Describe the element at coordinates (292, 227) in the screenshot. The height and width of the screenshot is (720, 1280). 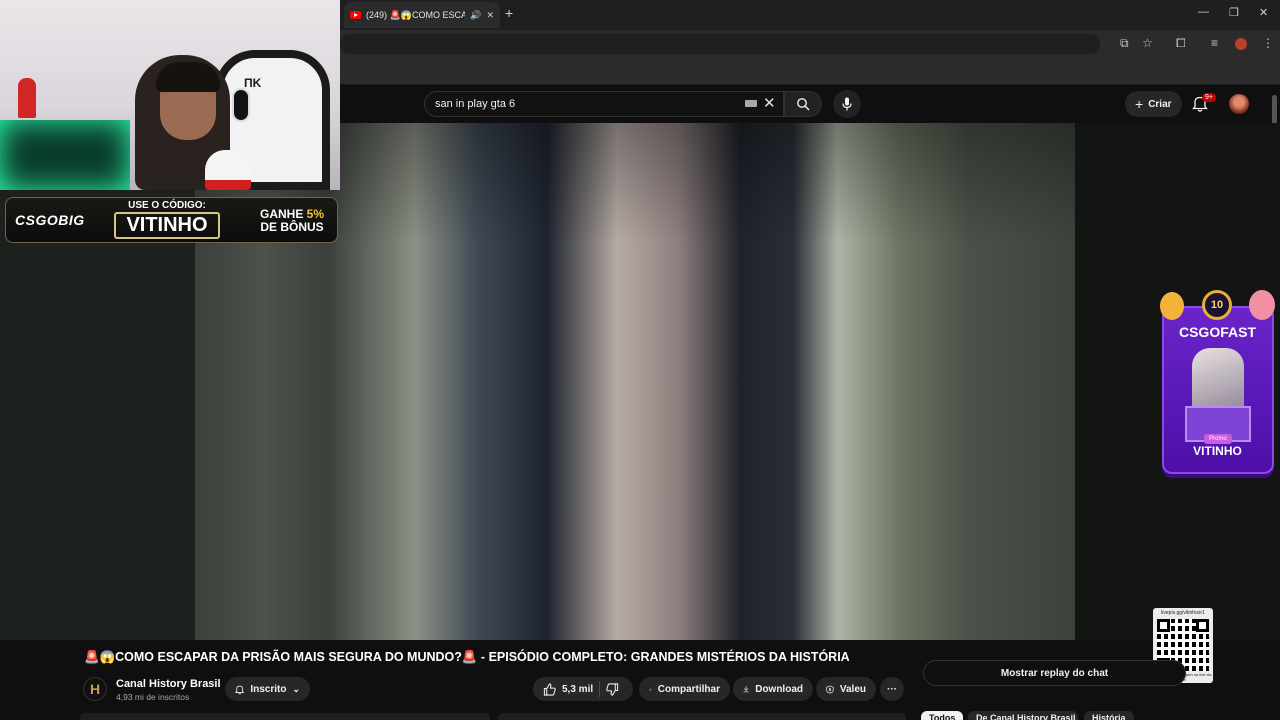
I see `promo-bonus-line2: DE BÔNUS` at that location.